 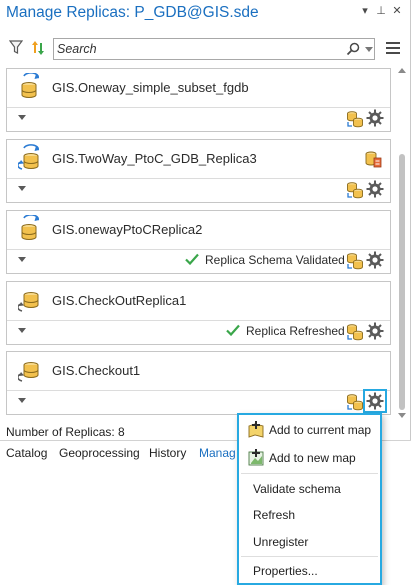 I want to click on replica-card-header: GIS.TwoWay_PtoC_GDB_Replica3, so click(x=198, y=159).